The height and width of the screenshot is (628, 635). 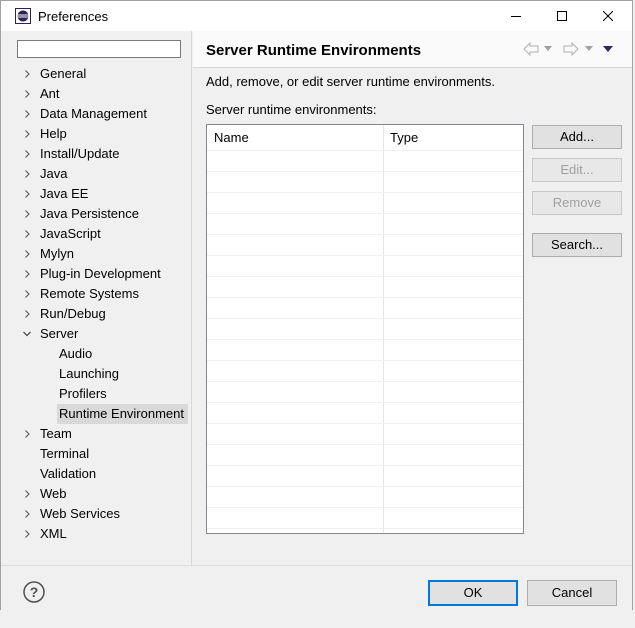 What do you see at coordinates (70, 233) in the screenshot?
I see `tree-item-label: JavaScript` at bounding box center [70, 233].